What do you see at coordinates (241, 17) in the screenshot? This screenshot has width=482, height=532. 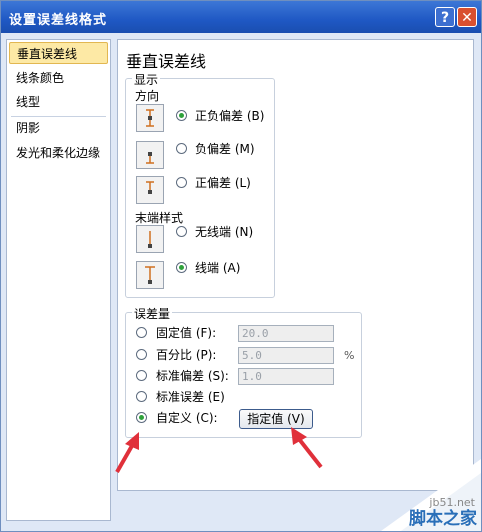 I see `title-bar: 设置误差线格式 ? ✕` at bounding box center [241, 17].